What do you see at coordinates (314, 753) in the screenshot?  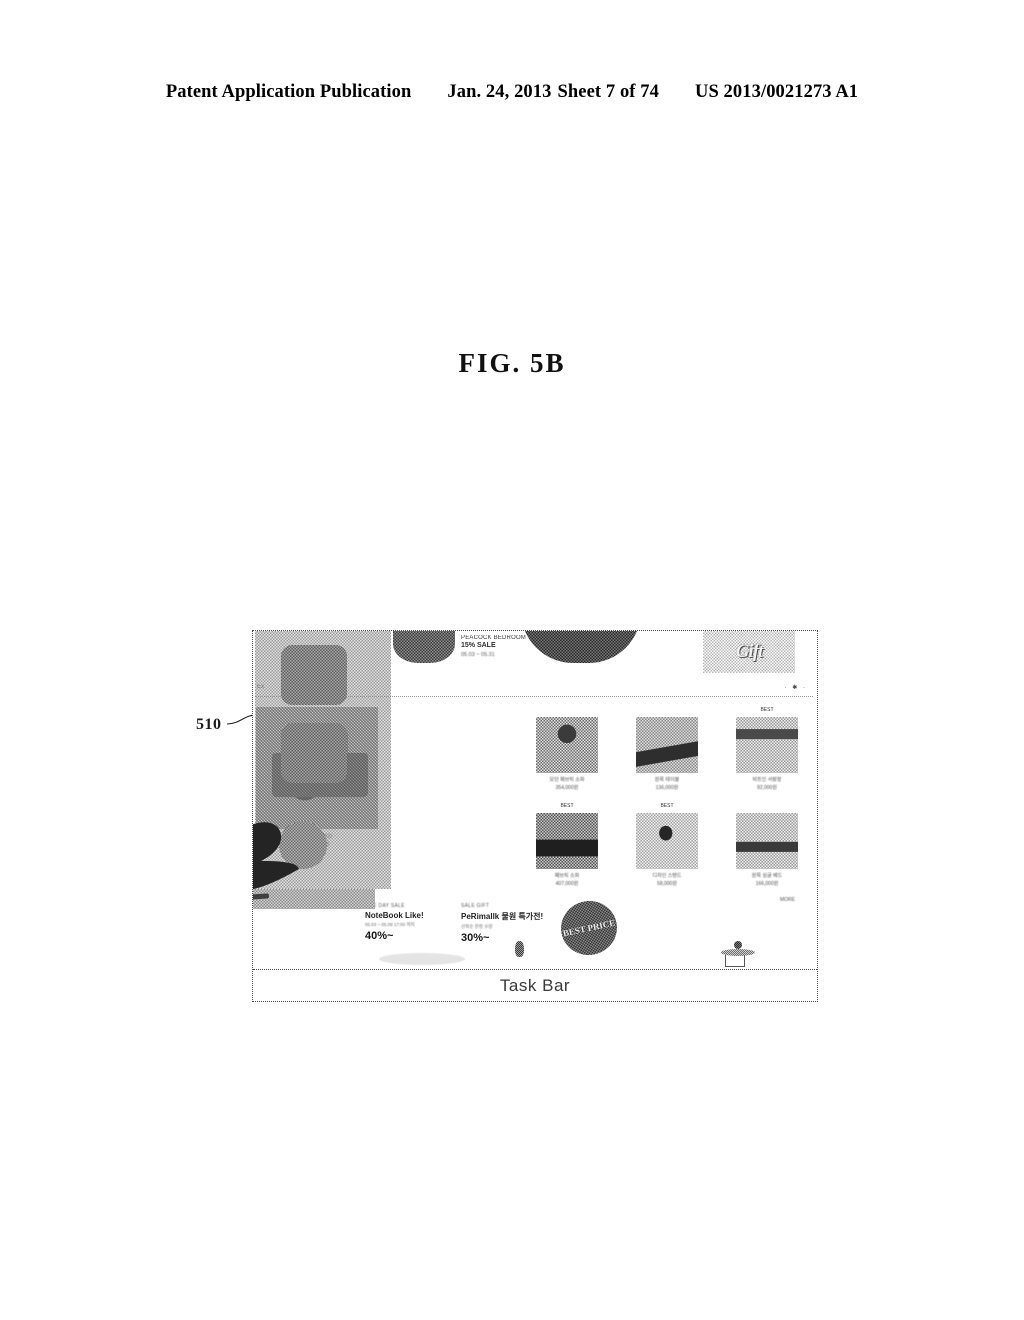 I see `overlay-icon-two` at bounding box center [314, 753].